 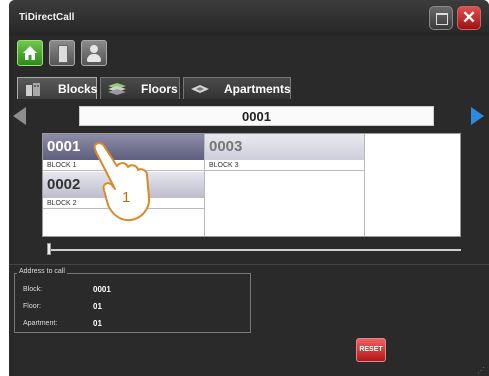 What do you see at coordinates (102, 289) in the screenshot?
I see `block-value: 0001` at bounding box center [102, 289].